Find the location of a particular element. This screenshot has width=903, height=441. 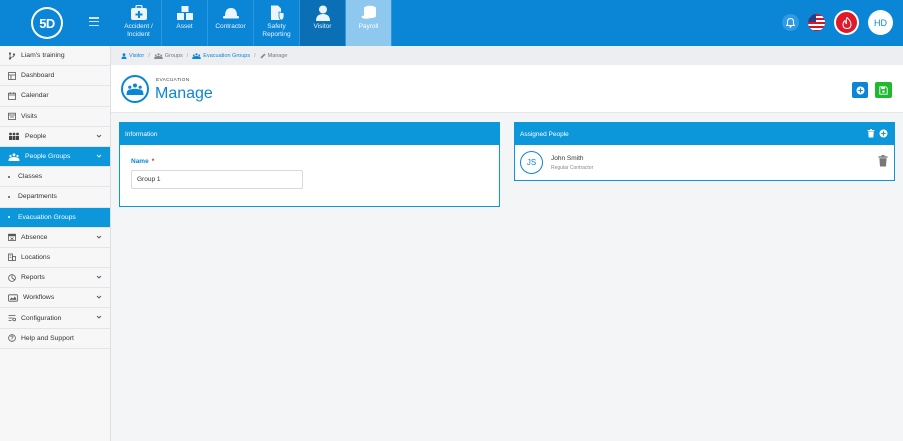

sidebar-item-dashboard: Dashboard is located at coordinates (55, 76).